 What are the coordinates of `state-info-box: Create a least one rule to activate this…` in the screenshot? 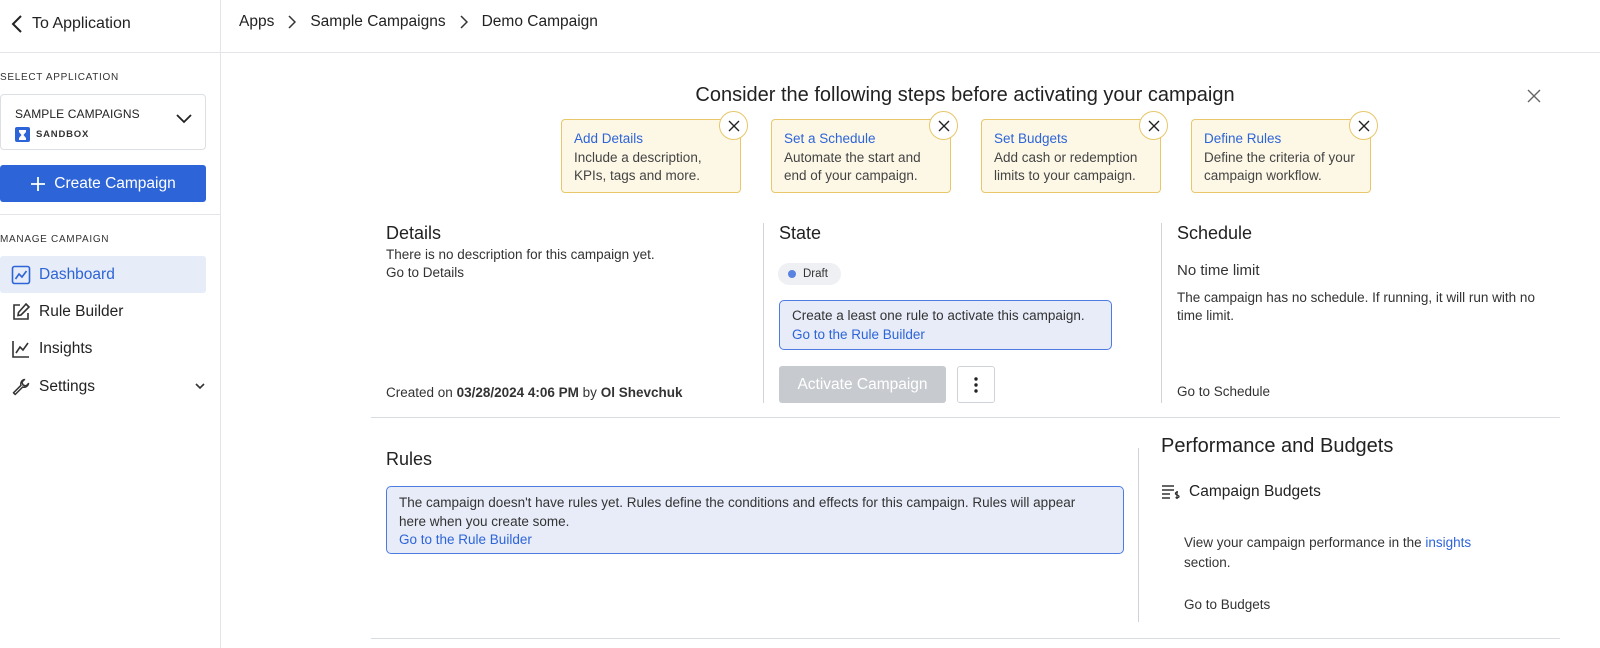 It's located at (945, 325).